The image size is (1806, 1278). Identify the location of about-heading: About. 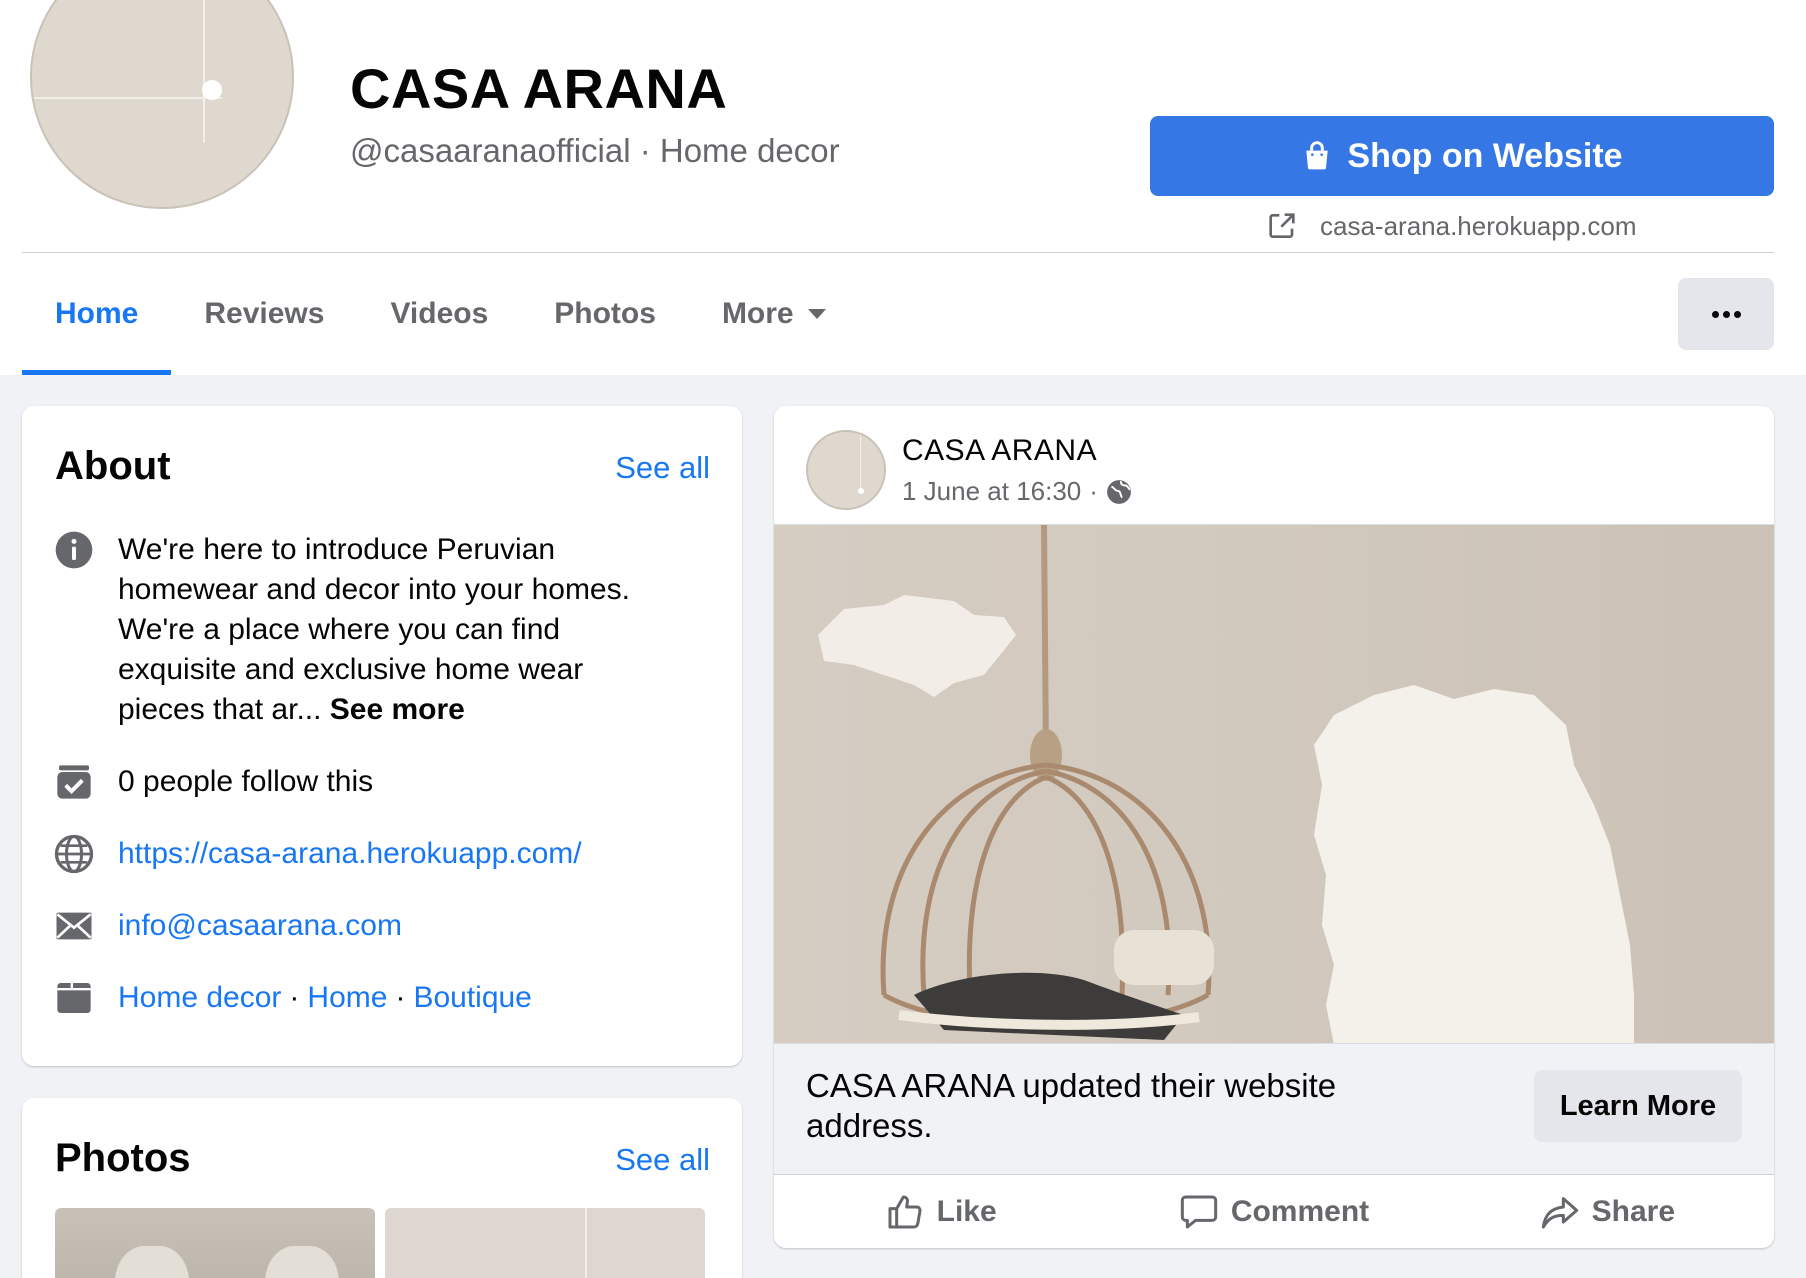
(113, 466).